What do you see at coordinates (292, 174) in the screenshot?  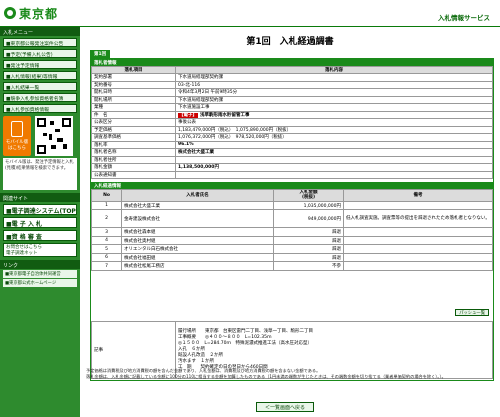 I see `info-row: 公表通知書` at bounding box center [292, 174].